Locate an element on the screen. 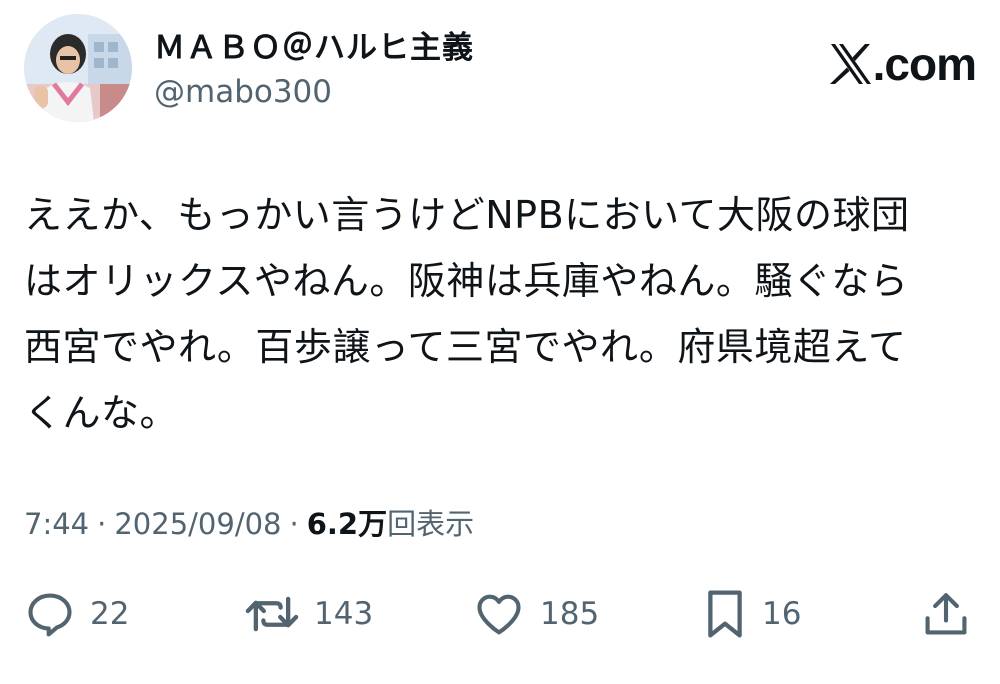 This screenshot has height=684, width=1000. bookmark-count: 16 is located at coordinates (782, 614).